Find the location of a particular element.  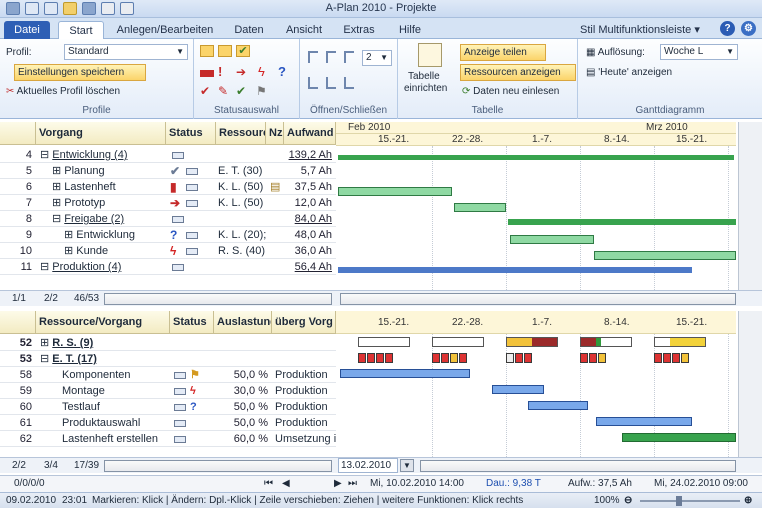

exclamation-icon: ! is located at coordinates (225, 71).